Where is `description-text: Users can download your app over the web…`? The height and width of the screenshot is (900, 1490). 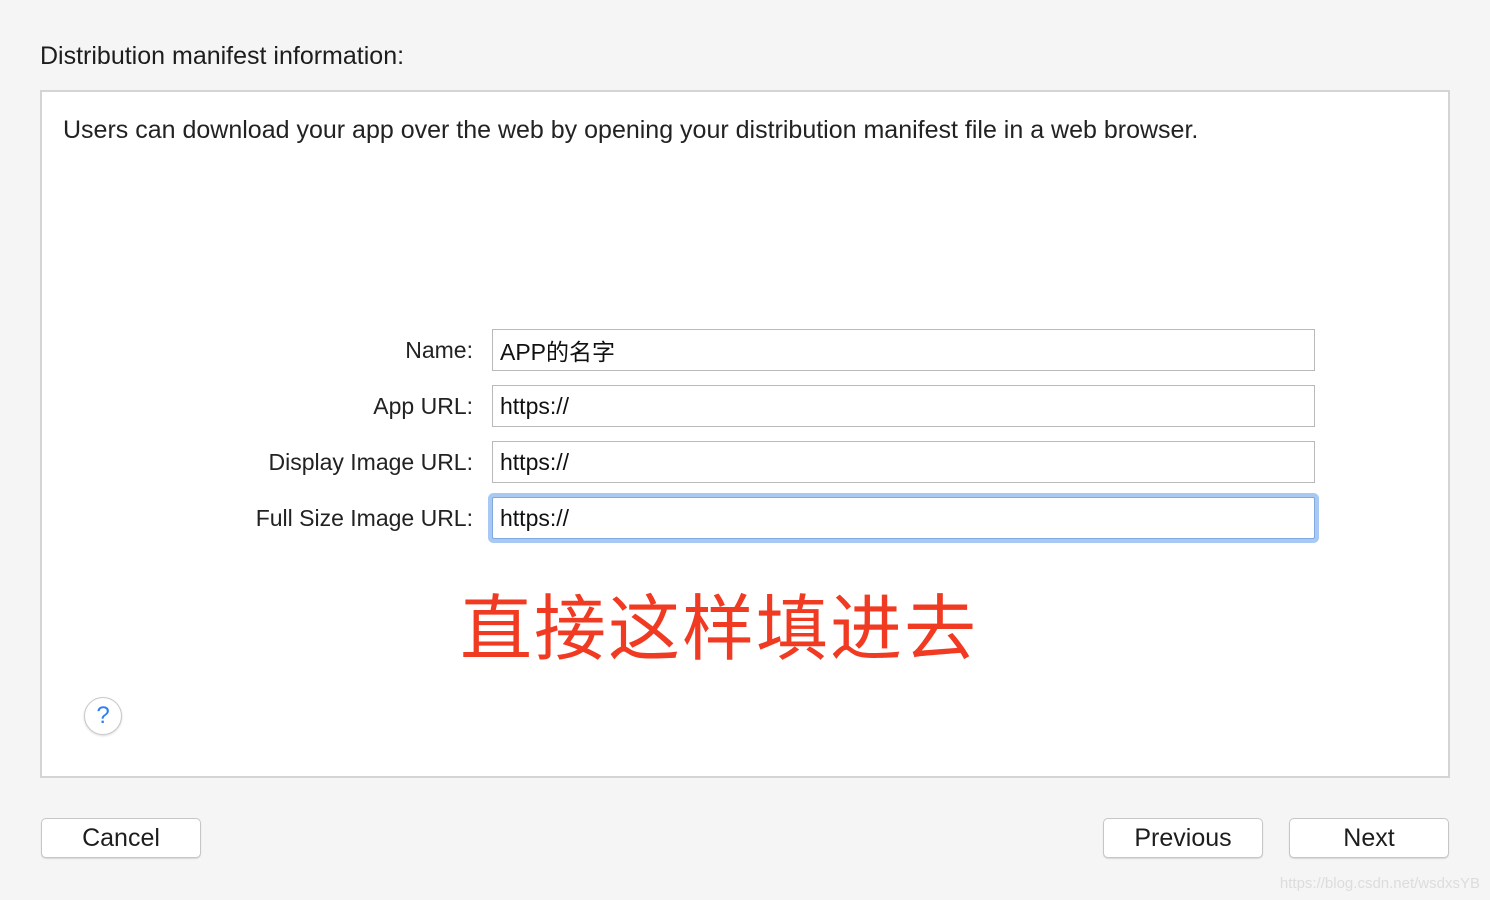 description-text: Users can download your app over the web… is located at coordinates (631, 130).